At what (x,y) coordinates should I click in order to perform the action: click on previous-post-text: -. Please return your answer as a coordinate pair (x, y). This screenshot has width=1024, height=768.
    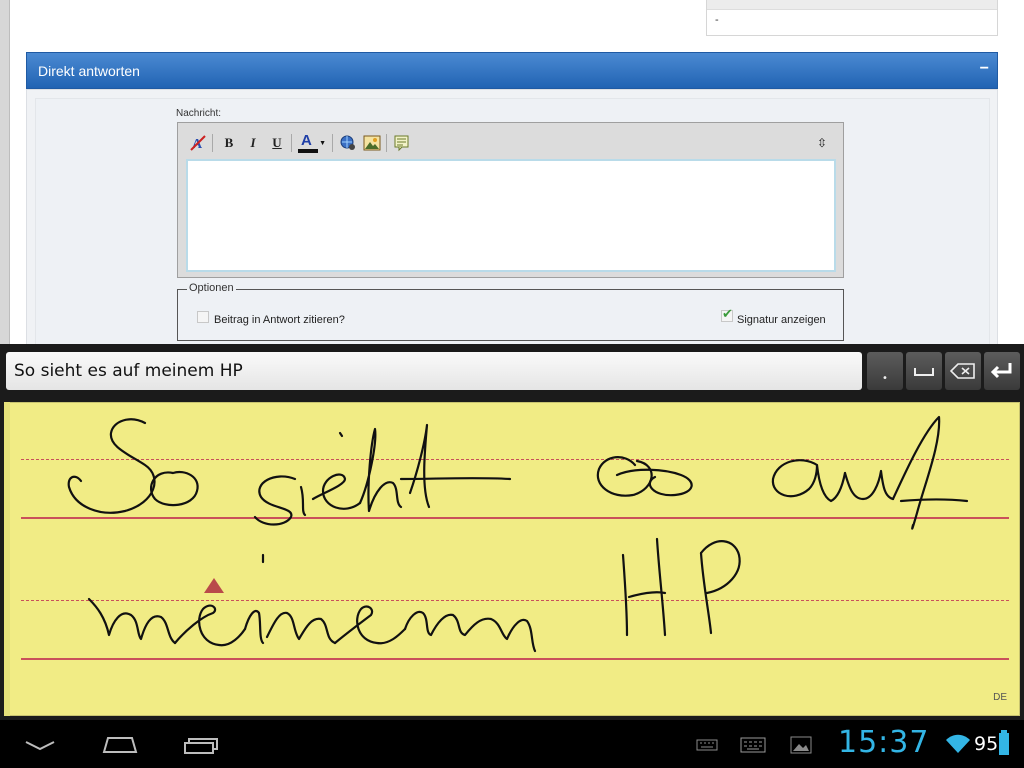
    Looking at the image, I should click on (717, 20).